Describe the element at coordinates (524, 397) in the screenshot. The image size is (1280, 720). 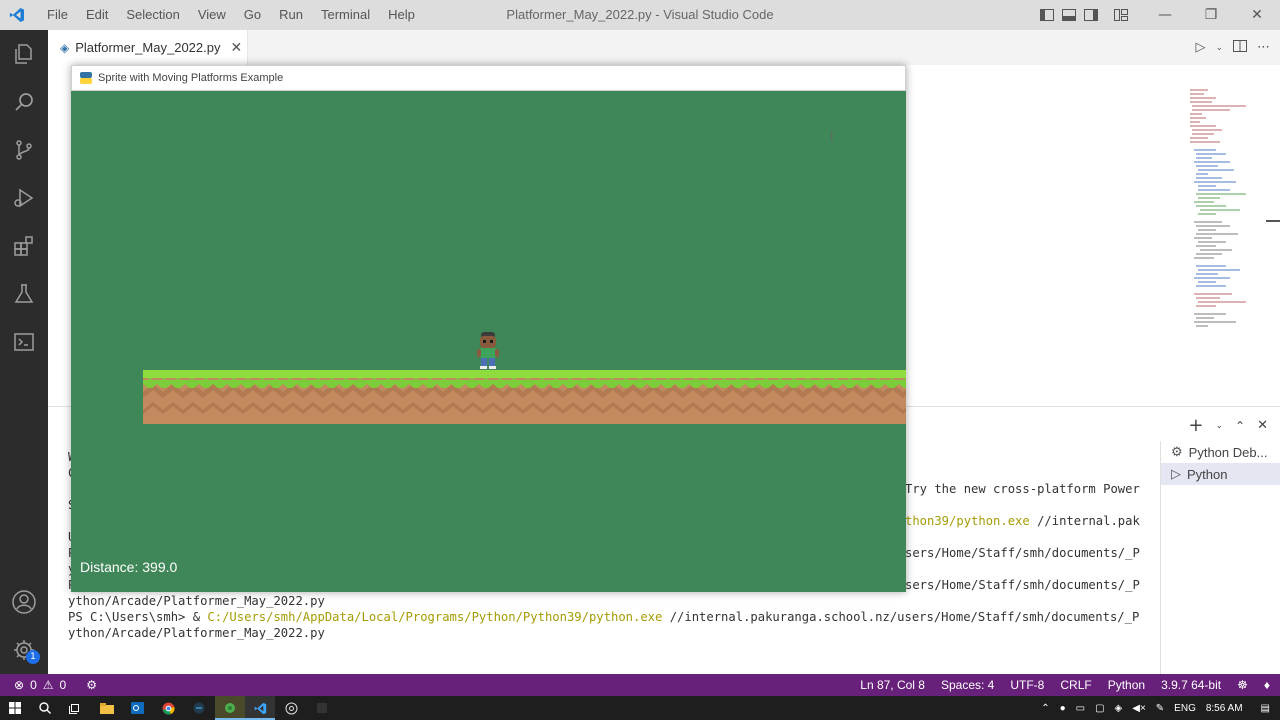
I see `grass-platform` at that location.